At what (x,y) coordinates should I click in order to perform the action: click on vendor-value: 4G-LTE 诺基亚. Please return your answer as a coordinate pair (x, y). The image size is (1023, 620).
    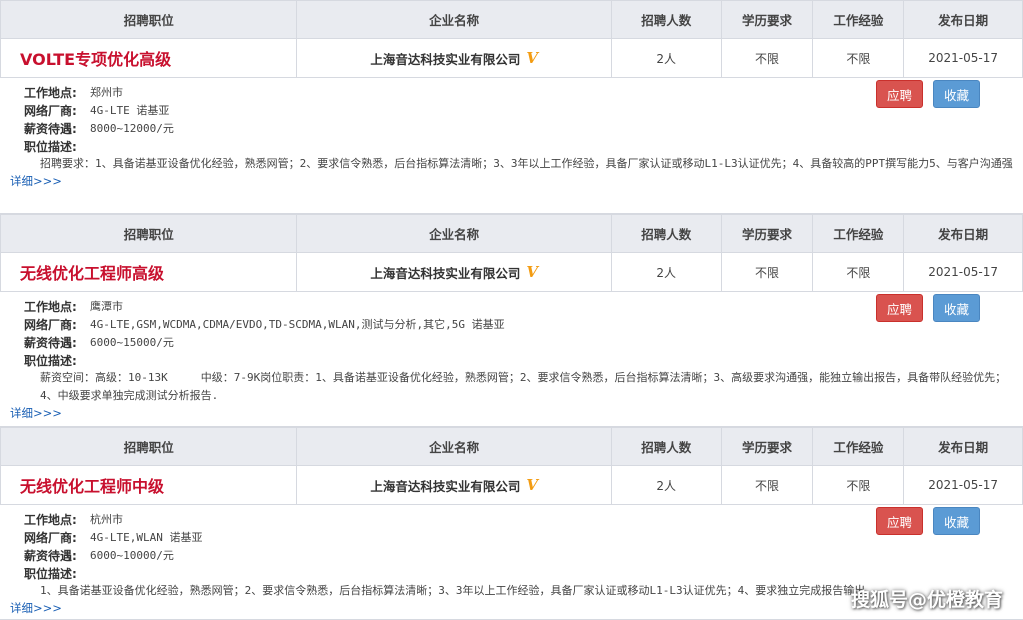
    Looking at the image, I should click on (130, 110).